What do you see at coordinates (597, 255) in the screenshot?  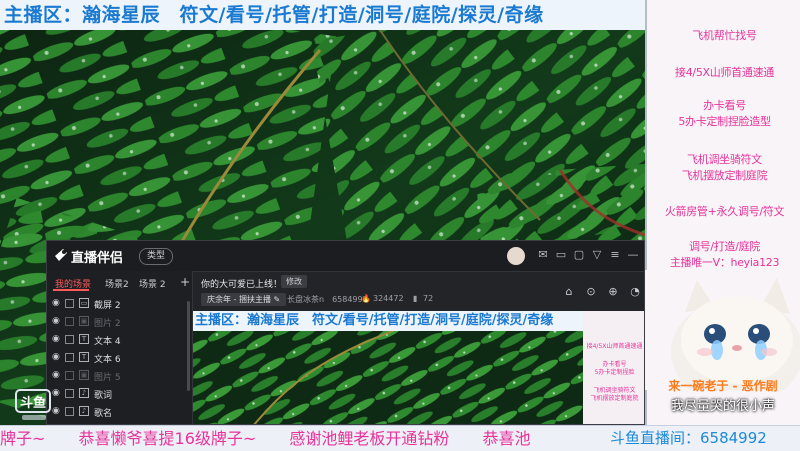 I see `shirt-icon: ▽` at bounding box center [597, 255].